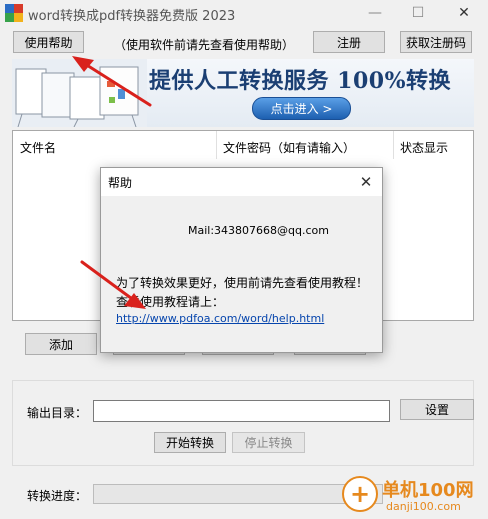 The width and height of the screenshot is (488, 519). What do you see at coordinates (464, 13) in the screenshot?
I see `close-window-button: ✕` at bounding box center [464, 13].